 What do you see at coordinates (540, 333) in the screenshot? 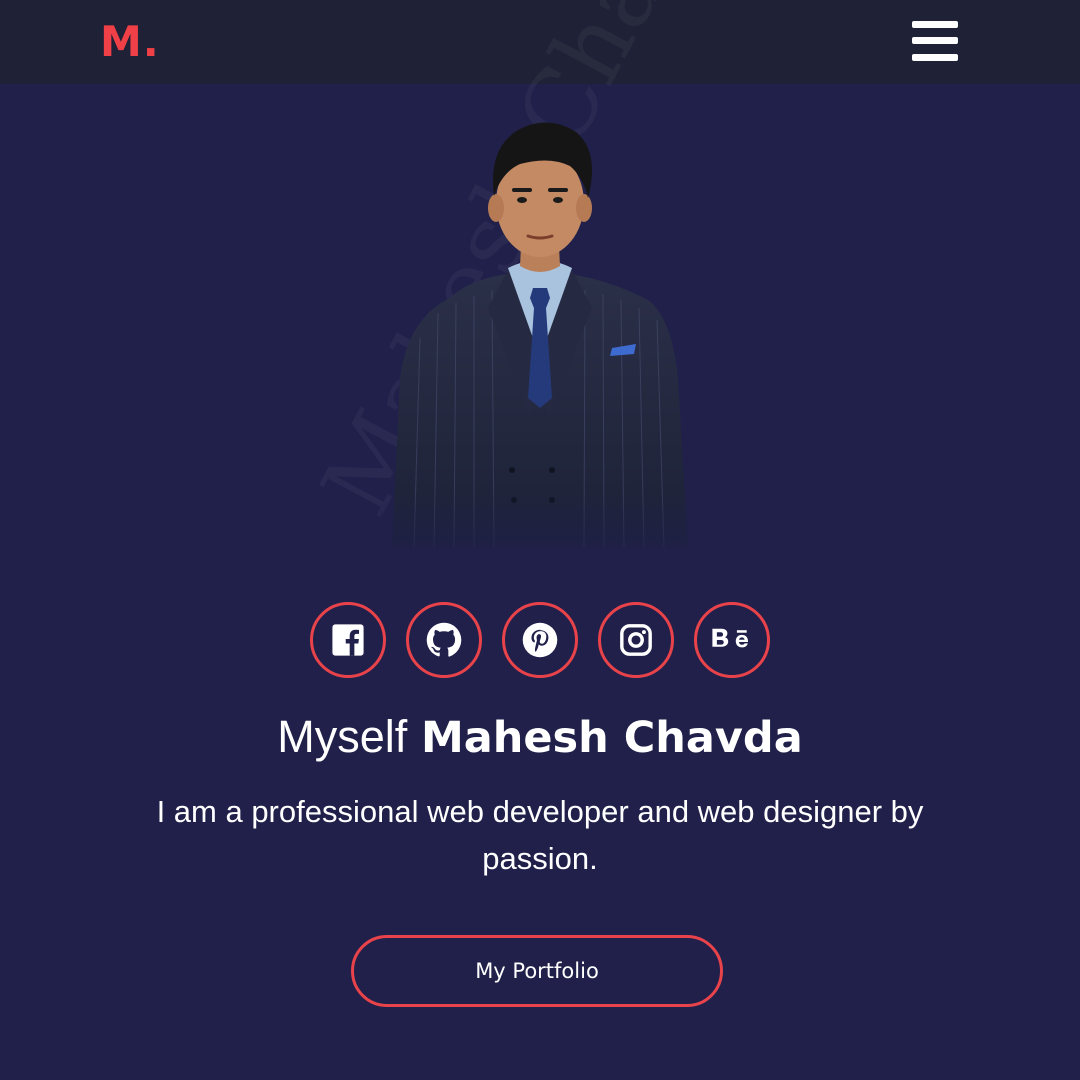
I see `profile-photo` at bounding box center [540, 333].